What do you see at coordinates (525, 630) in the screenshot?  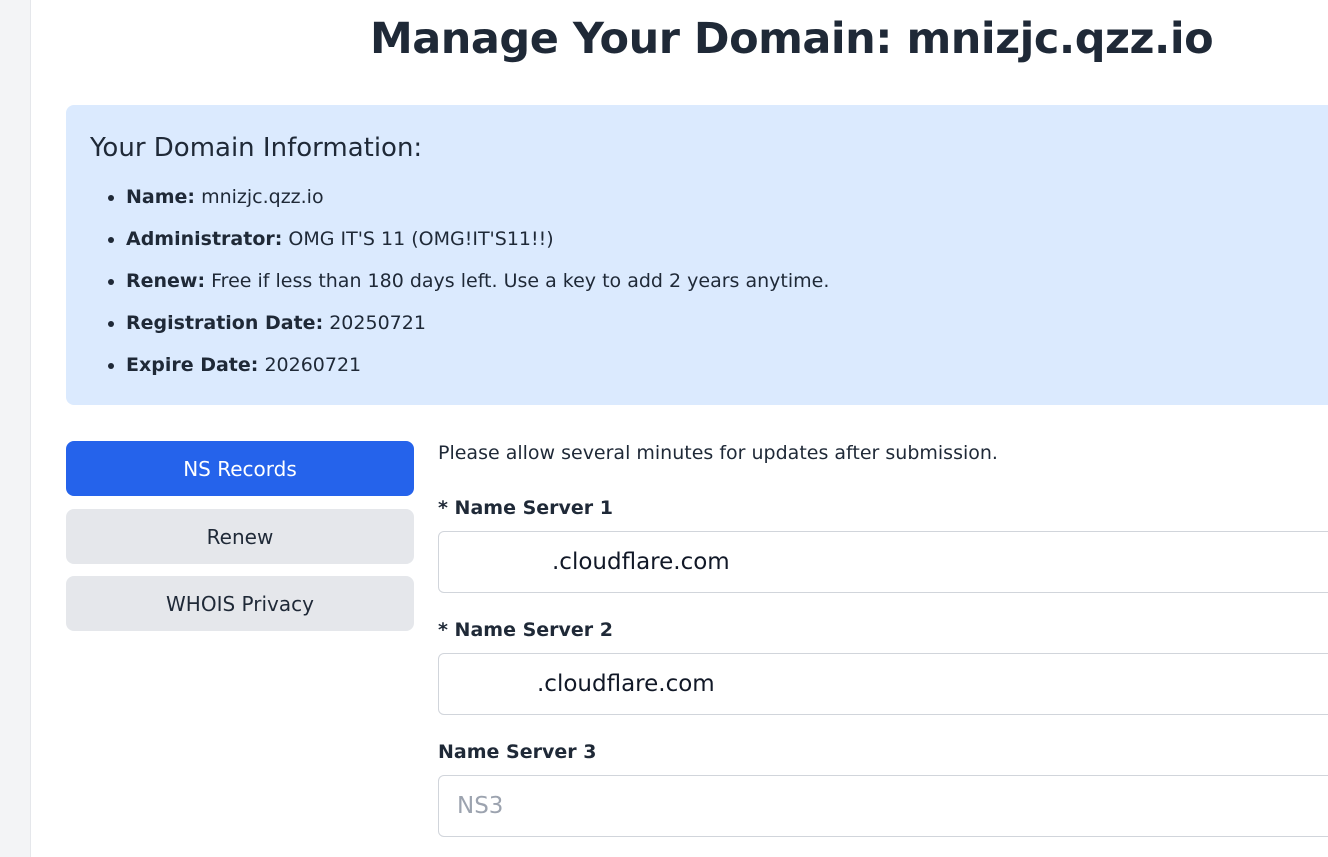 I see `name-server-2-label: * Name Server 2` at bounding box center [525, 630].